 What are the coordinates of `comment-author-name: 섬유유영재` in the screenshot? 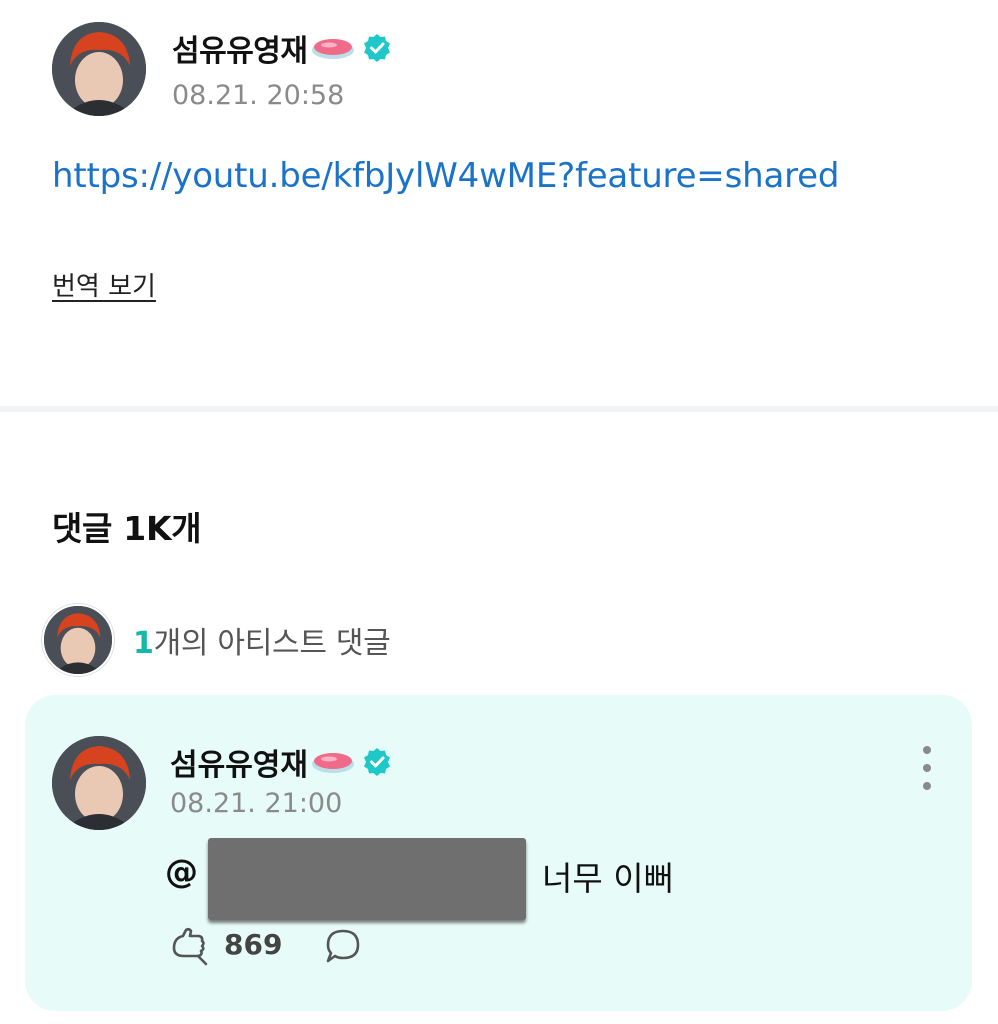 It's located at (281, 762).